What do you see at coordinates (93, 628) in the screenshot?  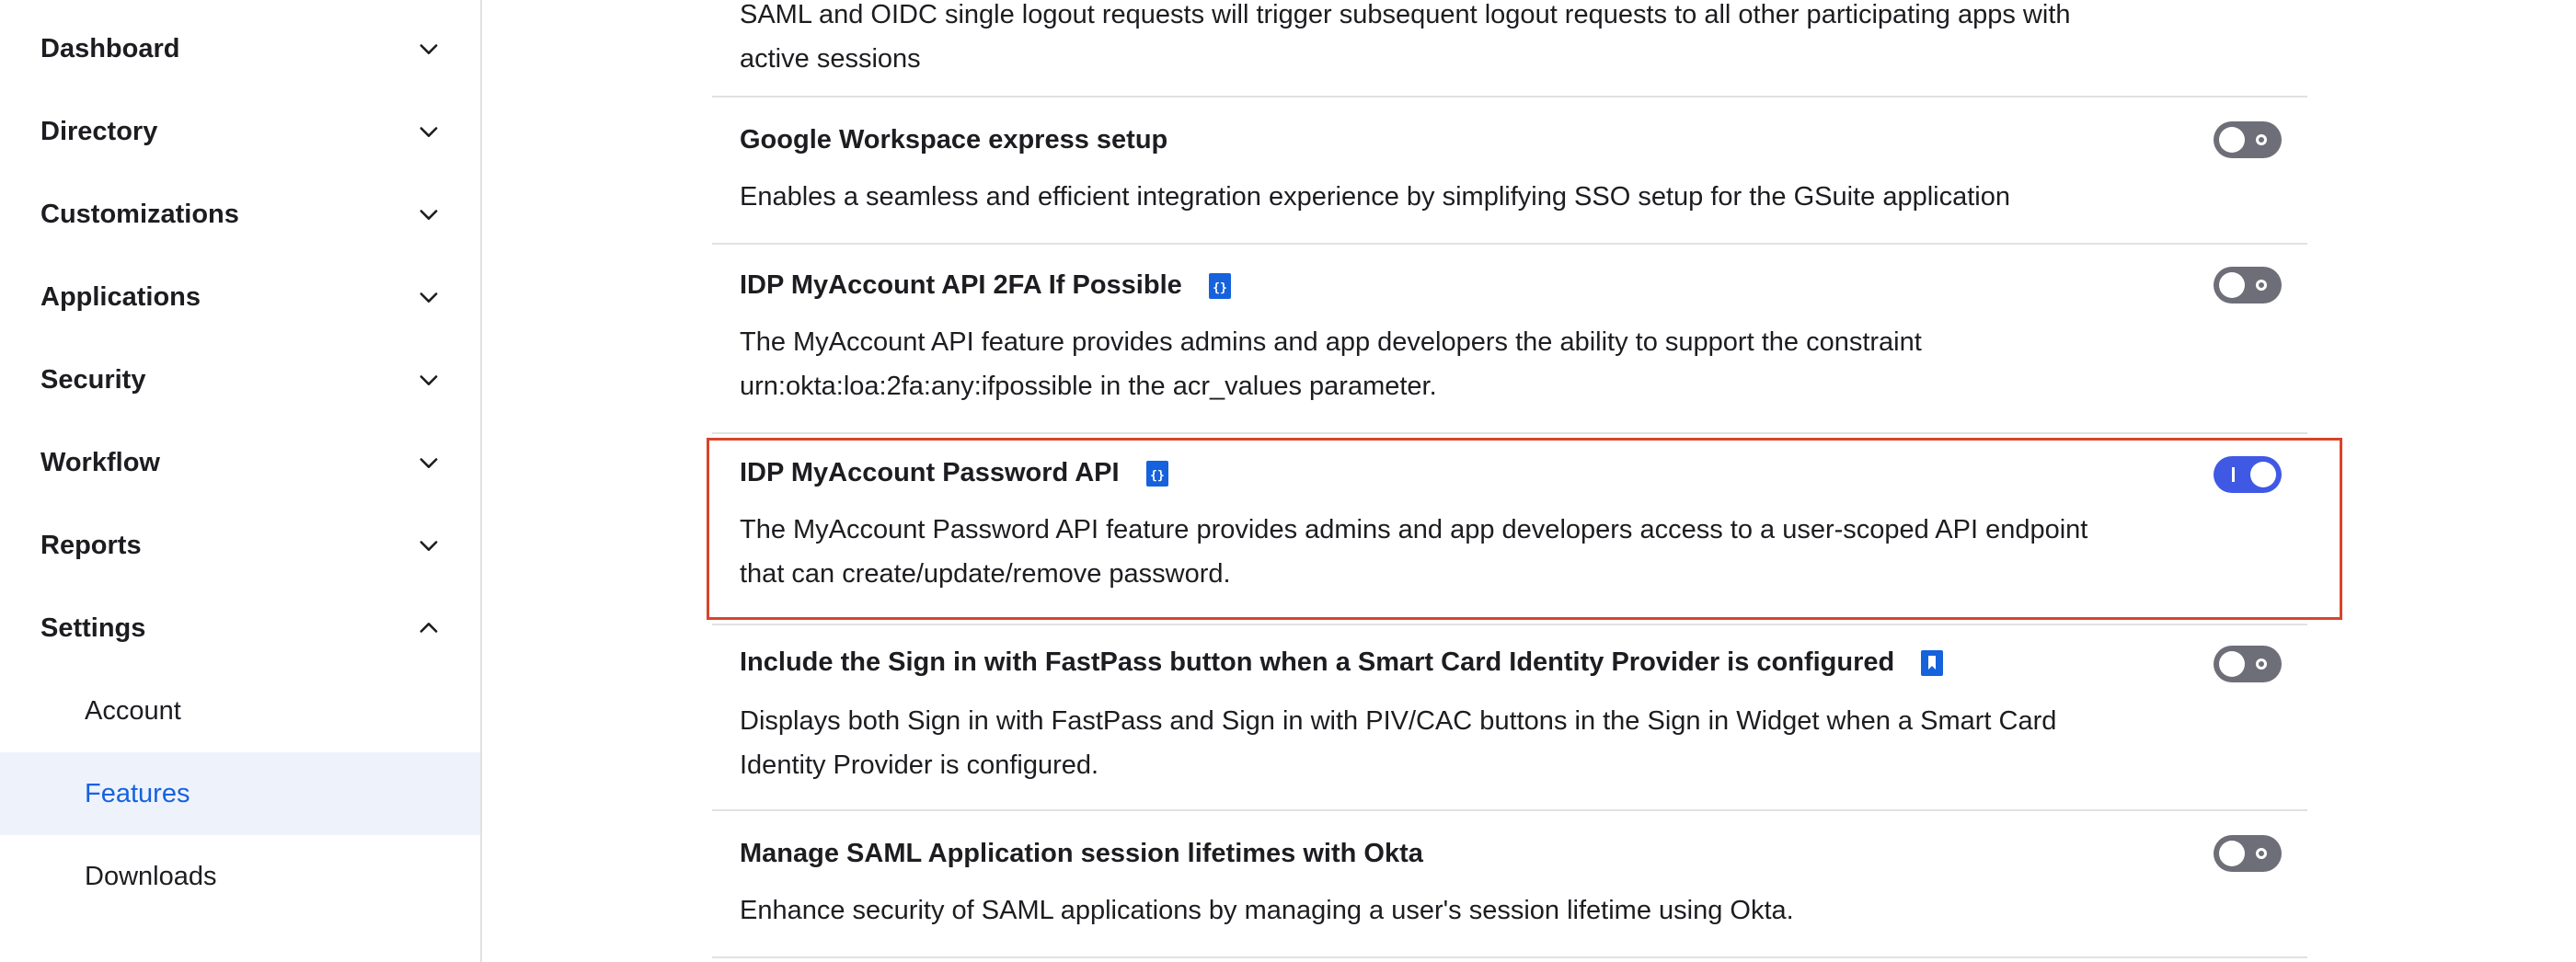 I see `sidebar-item-label: Settings` at bounding box center [93, 628].